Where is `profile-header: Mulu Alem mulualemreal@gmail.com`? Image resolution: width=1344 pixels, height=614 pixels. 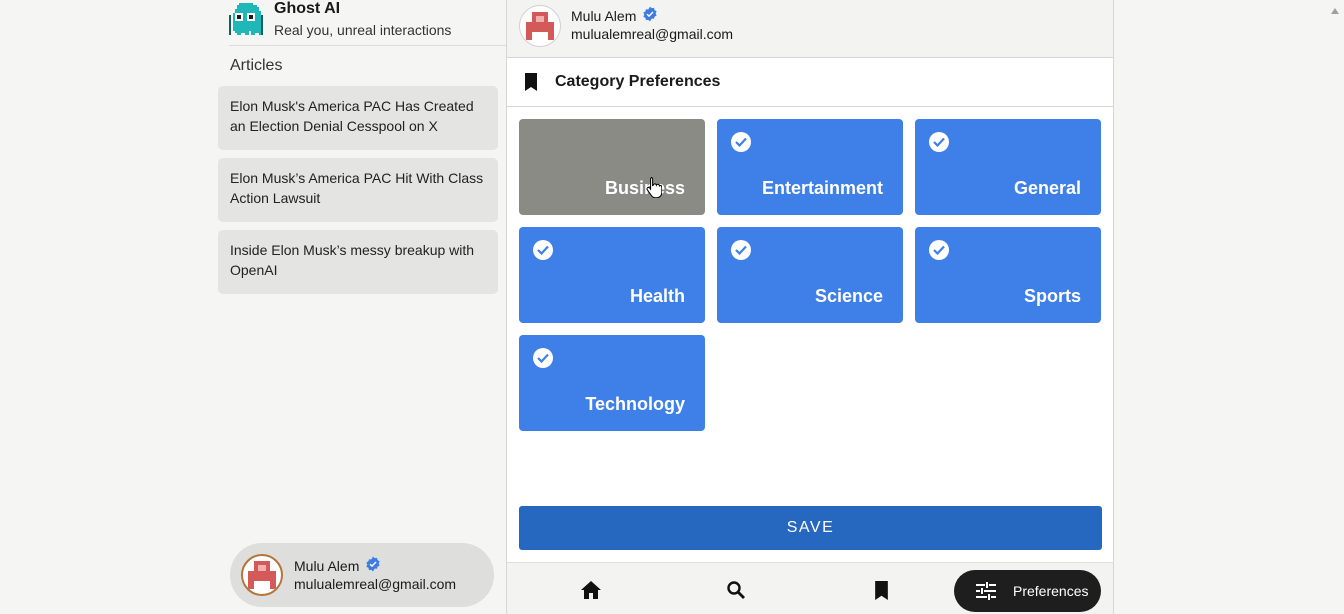 profile-header: Mulu Alem mulualemreal@gmail.com is located at coordinates (810, 29).